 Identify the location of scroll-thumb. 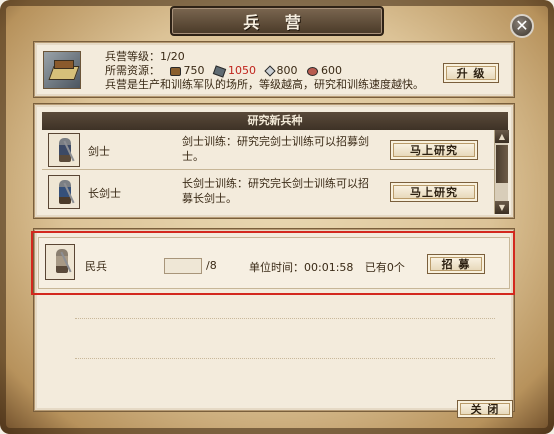
(502, 164).